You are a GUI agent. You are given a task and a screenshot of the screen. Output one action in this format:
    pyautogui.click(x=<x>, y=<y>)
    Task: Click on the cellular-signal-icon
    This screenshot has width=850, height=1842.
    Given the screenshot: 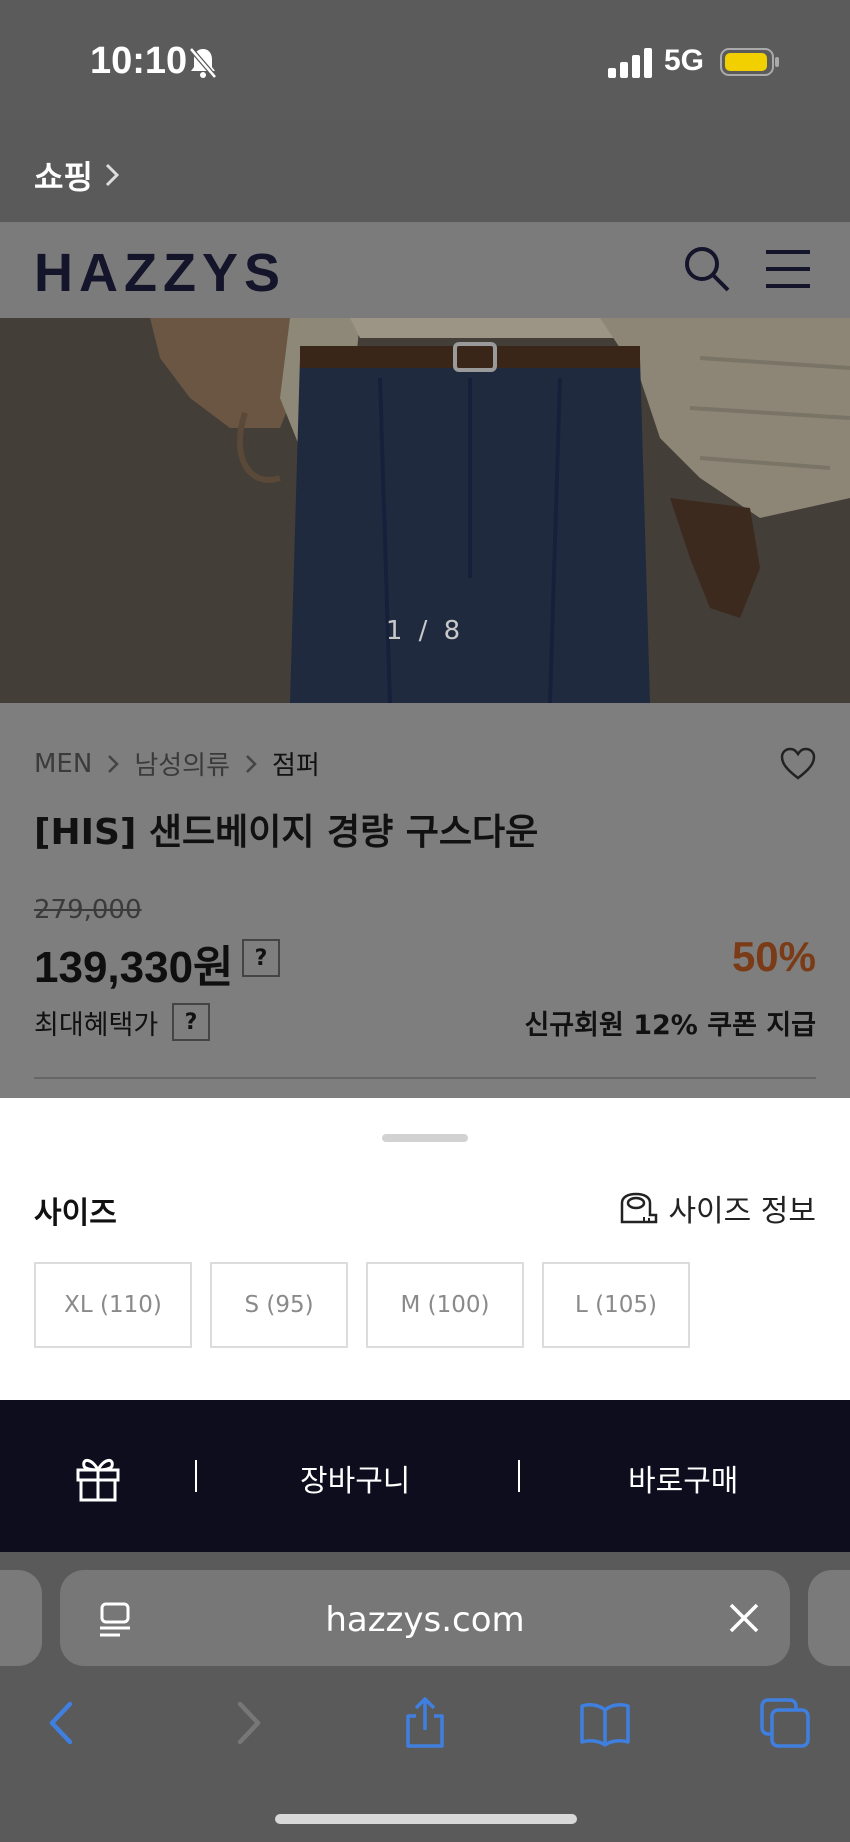 What is the action you would take?
    pyautogui.click(x=630, y=63)
    